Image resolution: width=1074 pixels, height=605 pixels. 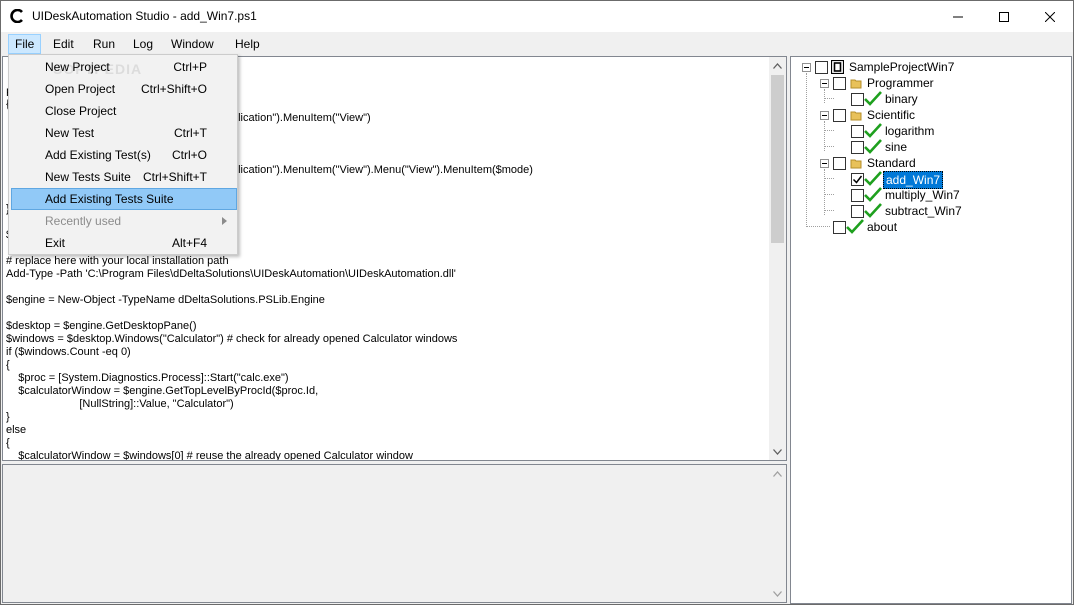 What do you see at coordinates (124, 243) in the screenshot?
I see `menu-item-exit: Exit Alt+F4` at bounding box center [124, 243].